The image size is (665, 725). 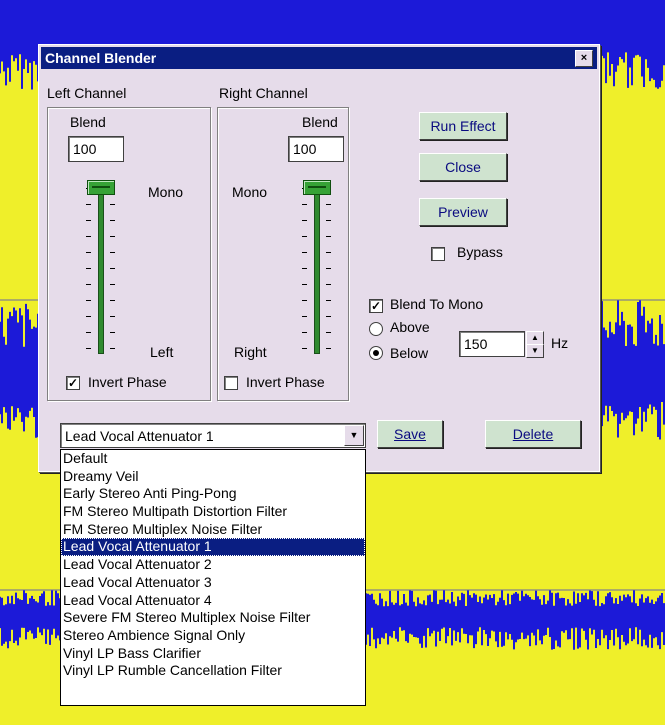 I want to click on preview-button: Preview, so click(x=463, y=212).